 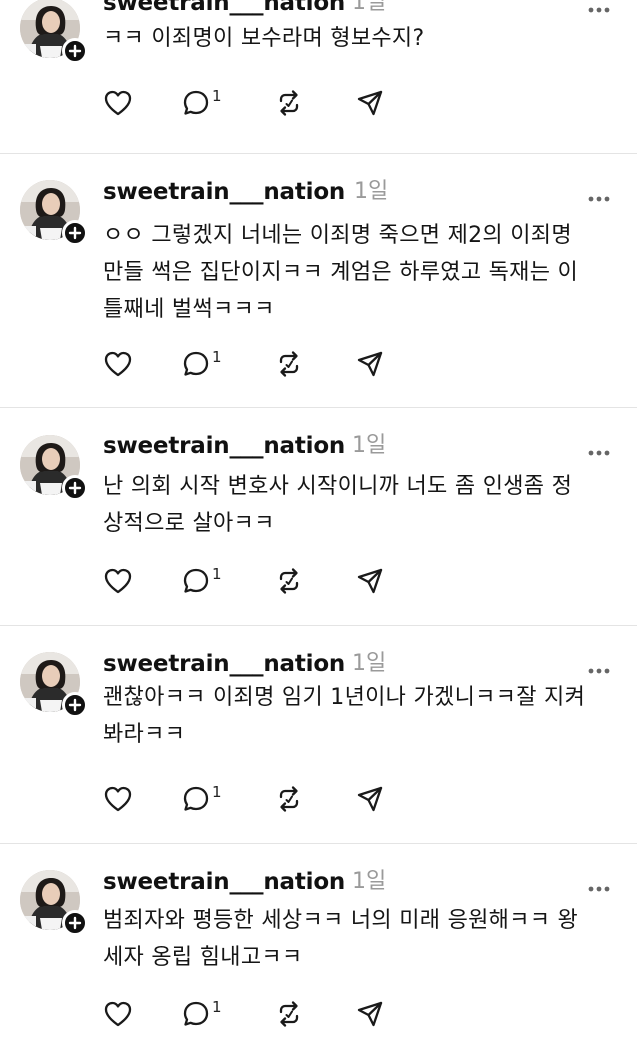 What do you see at coordinates (341, 272) in the screenshot?
I see `post-body-line: 만들 썩은 집단이지ㅋㅋ 계엄은 하루였고 독재는 이` at bounding box center [341, 272].